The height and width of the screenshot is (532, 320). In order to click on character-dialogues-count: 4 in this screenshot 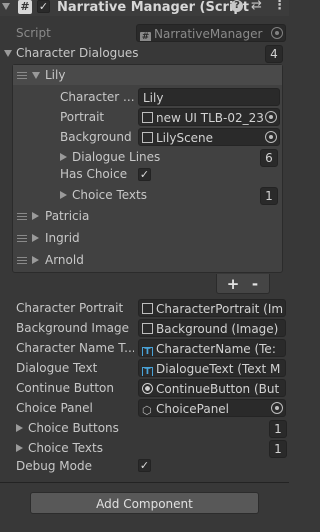, I will do `click(274, 54)`.